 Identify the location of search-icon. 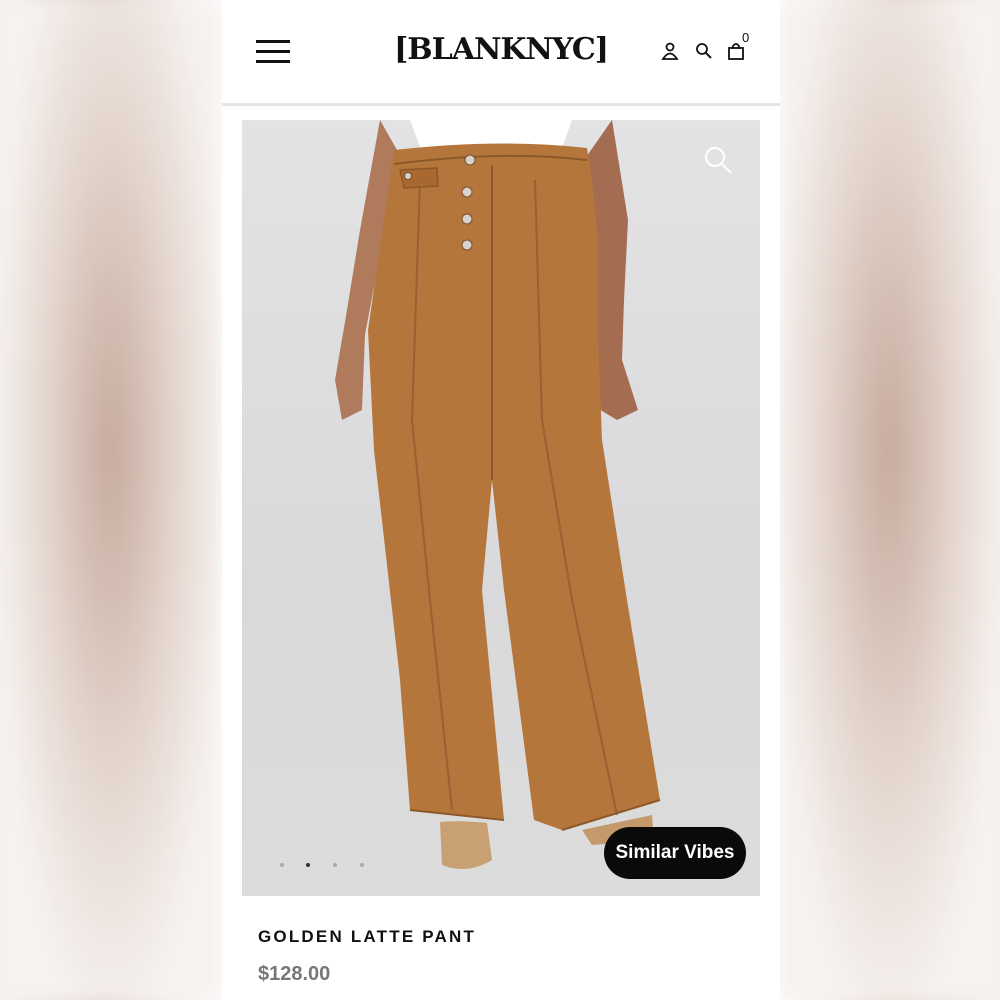
(704, 51).